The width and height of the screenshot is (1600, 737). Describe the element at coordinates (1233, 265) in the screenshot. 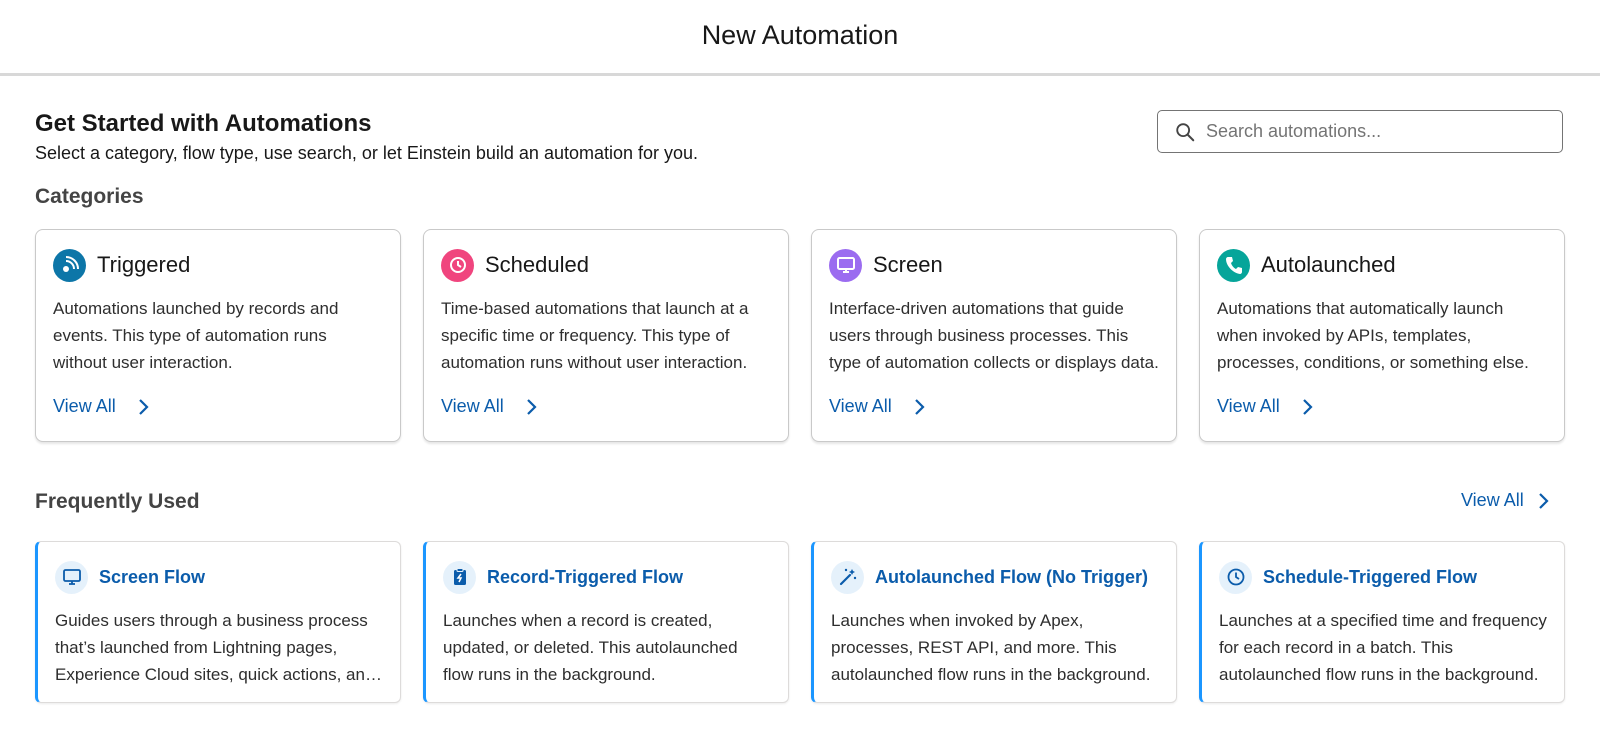

I see `phone-icon` at that location.